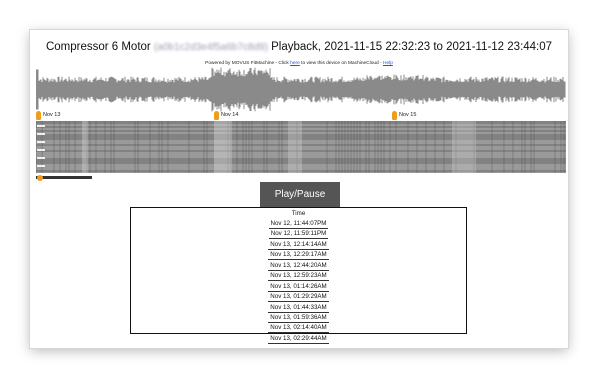  Describe the element at coordinates (98, 47) in the screenshot. I see `title-device-name: Compressor 6 Motor` at that location.